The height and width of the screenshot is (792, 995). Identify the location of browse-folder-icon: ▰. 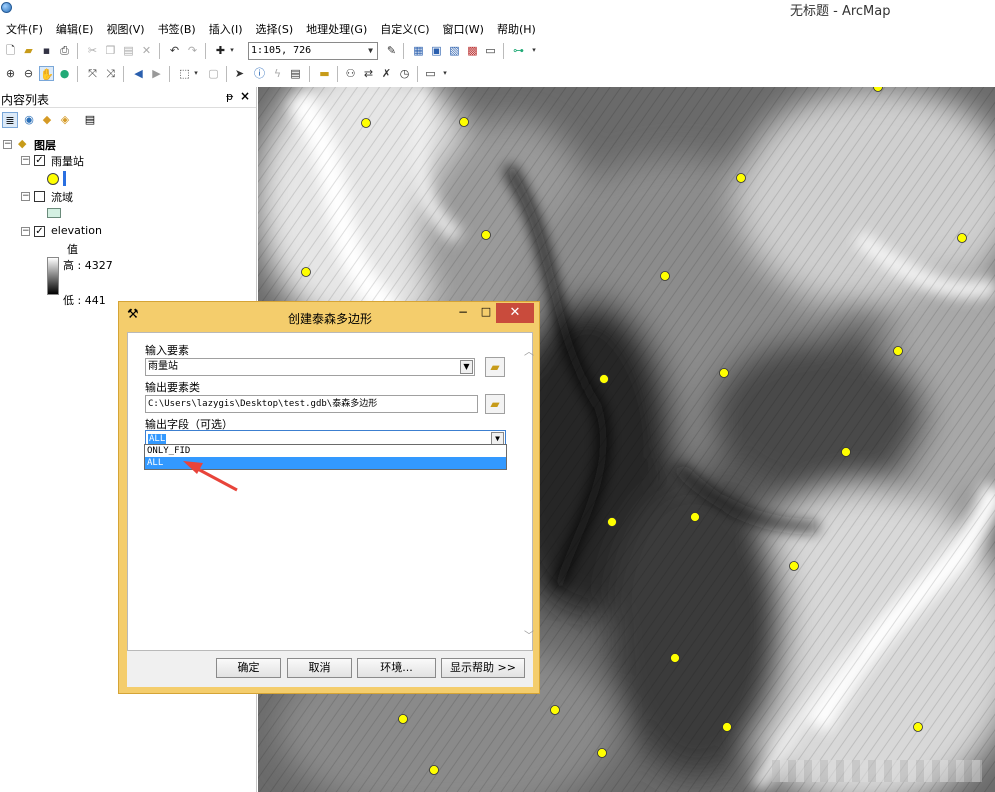
(495, 404).